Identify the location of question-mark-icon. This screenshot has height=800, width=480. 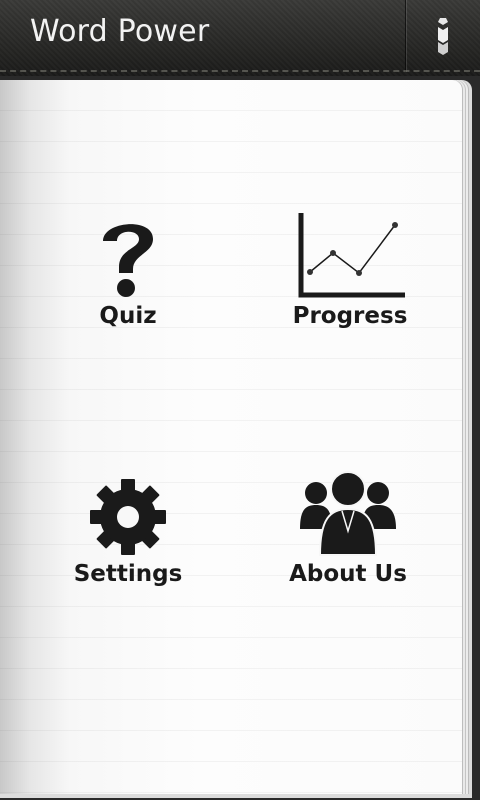
(128, 260).